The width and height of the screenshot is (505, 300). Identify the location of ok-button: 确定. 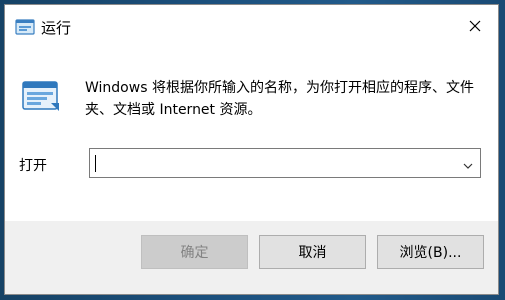
(194, 252).